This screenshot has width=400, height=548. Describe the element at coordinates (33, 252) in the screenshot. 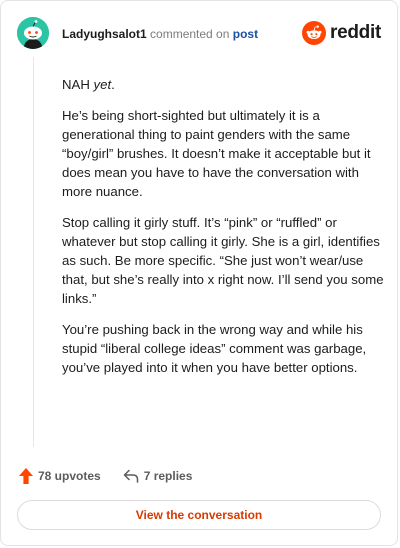

I see `thread-line` at that location.